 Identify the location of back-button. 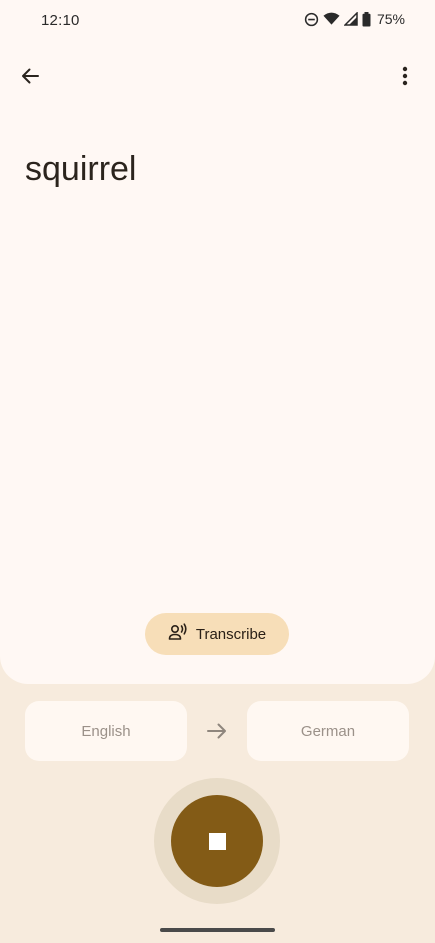
(30, 78).